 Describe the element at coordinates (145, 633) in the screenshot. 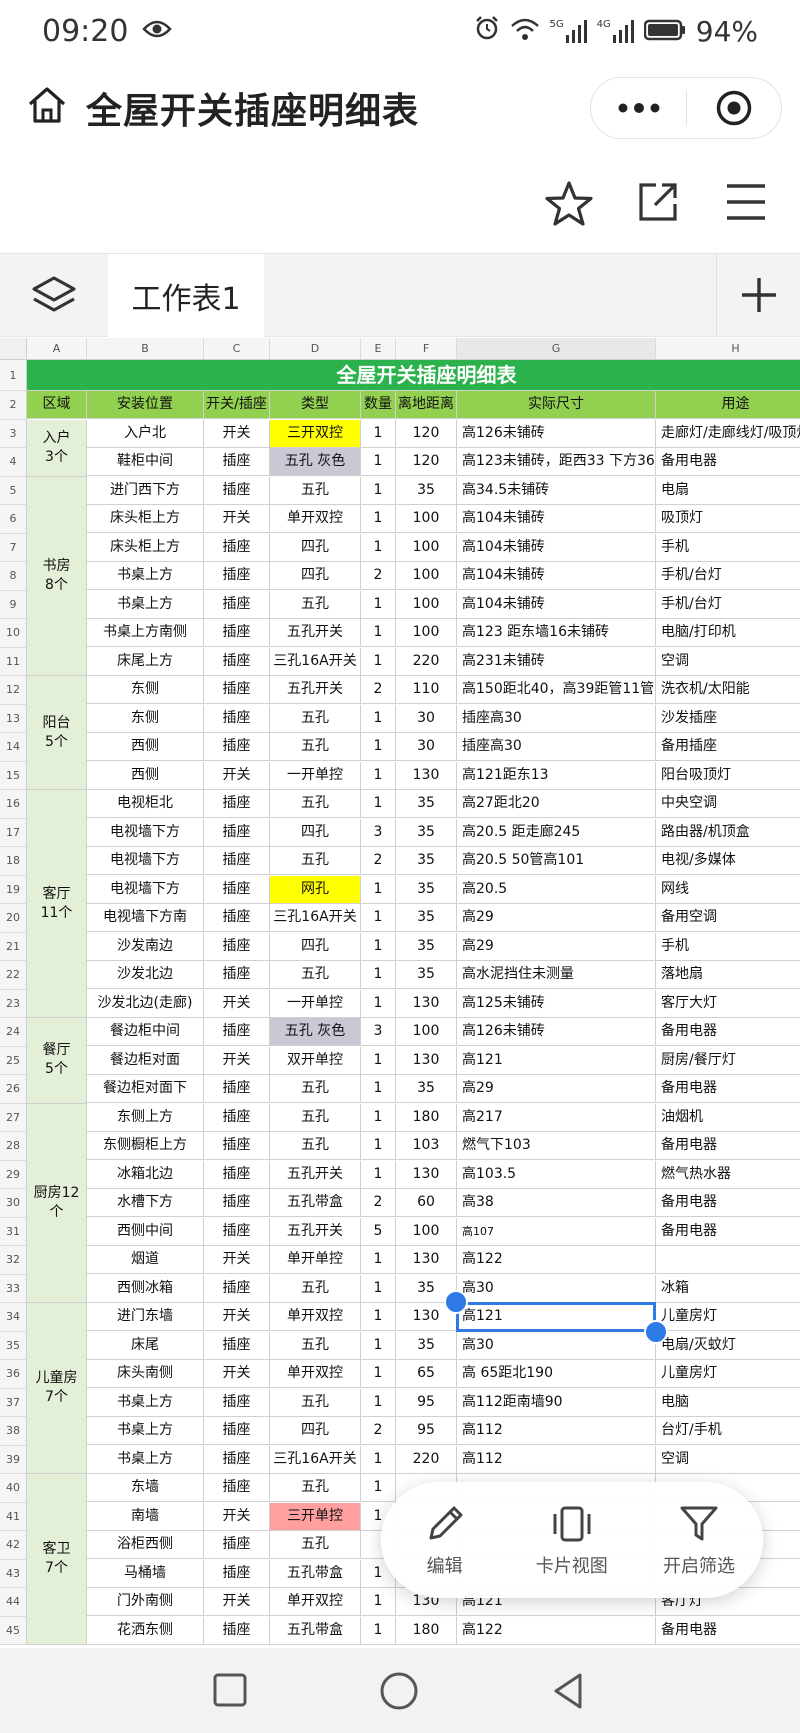

I see `table-cell: 书桌上方南侧` at that location.